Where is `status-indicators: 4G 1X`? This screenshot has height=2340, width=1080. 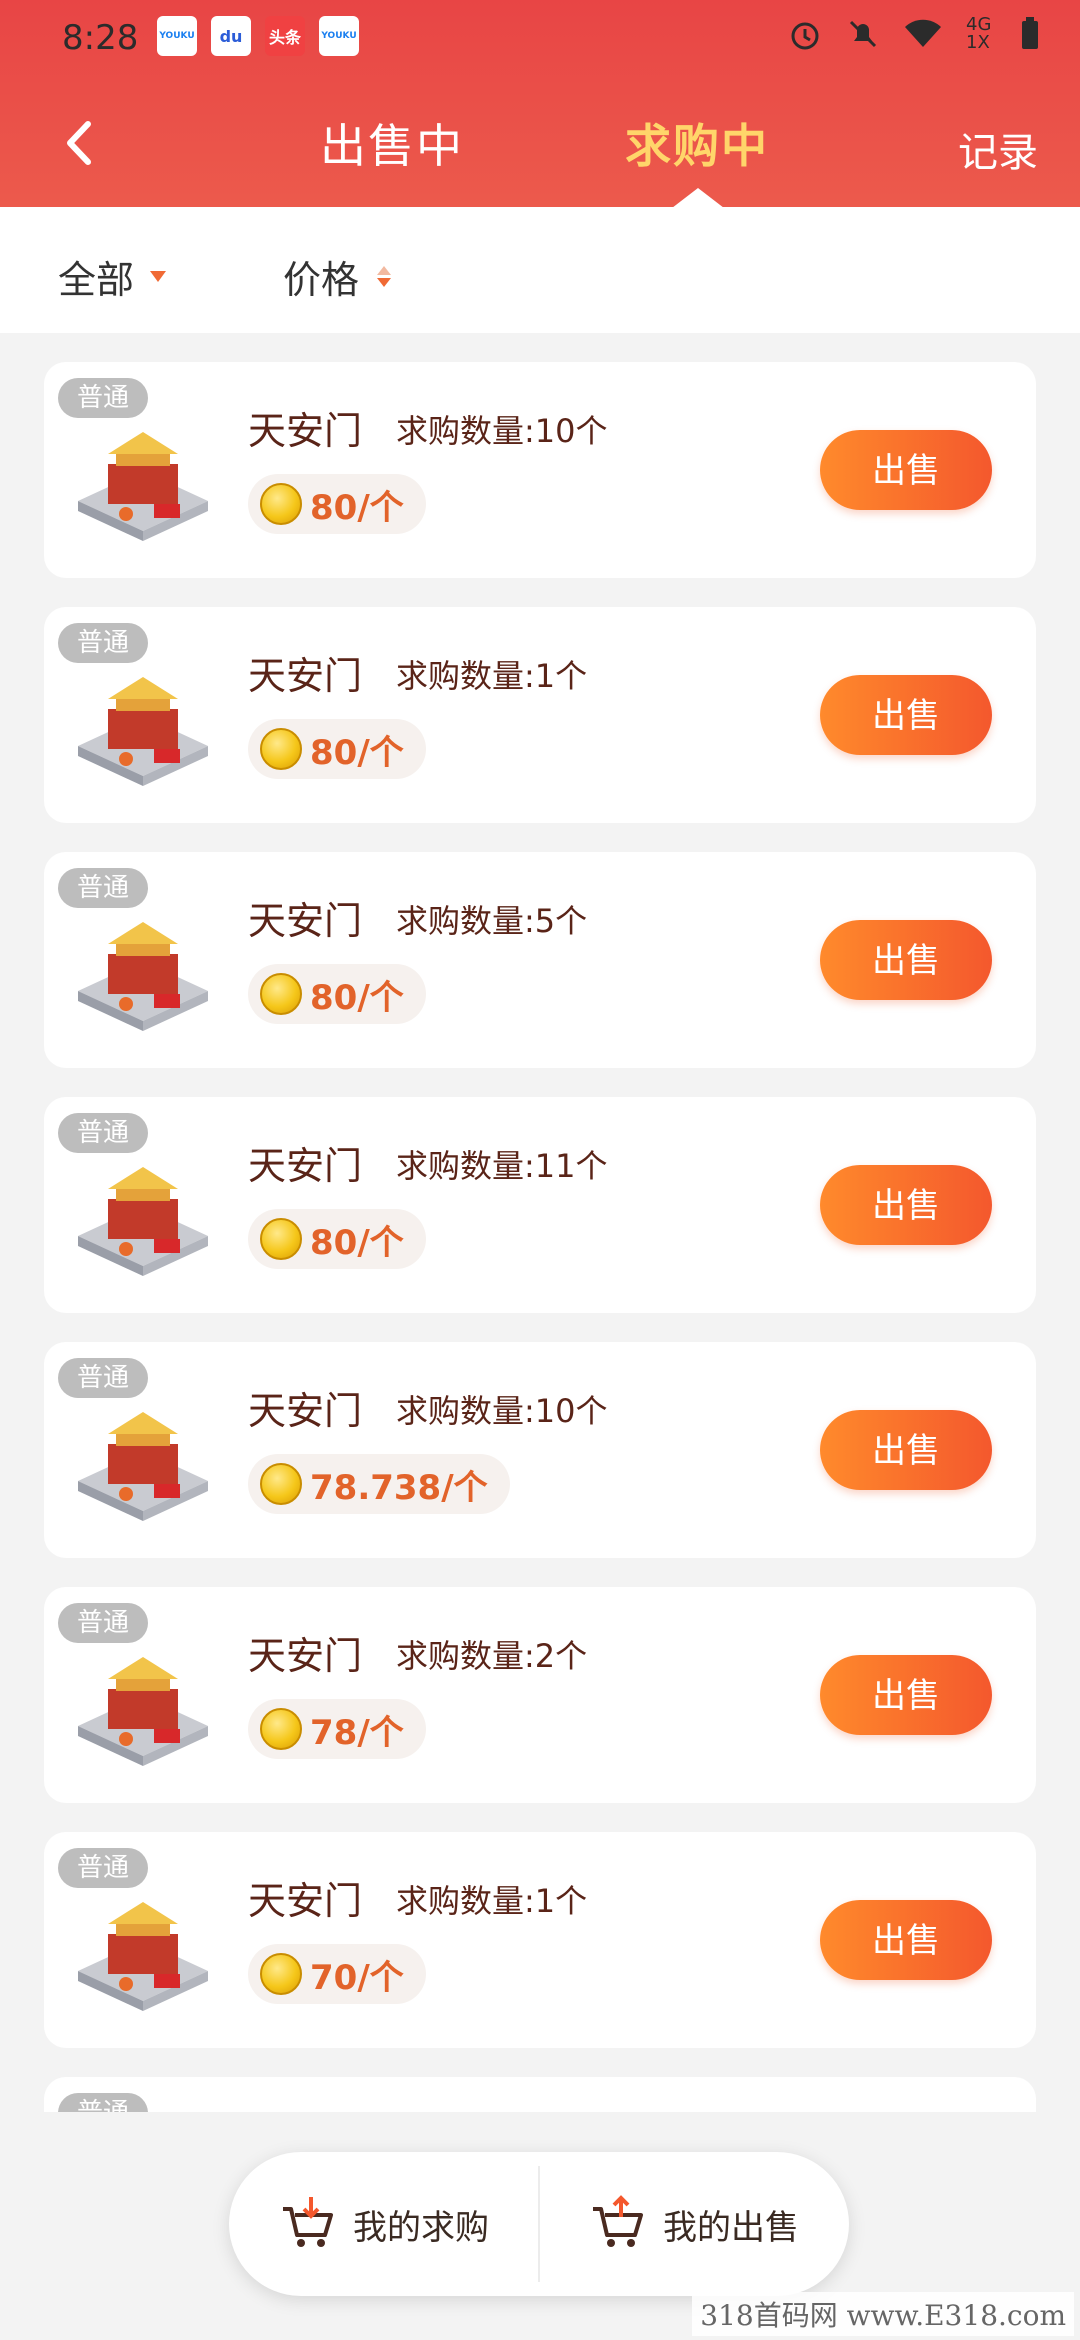 status-indicators: 4G 1X is located at coordinates (914, 34).